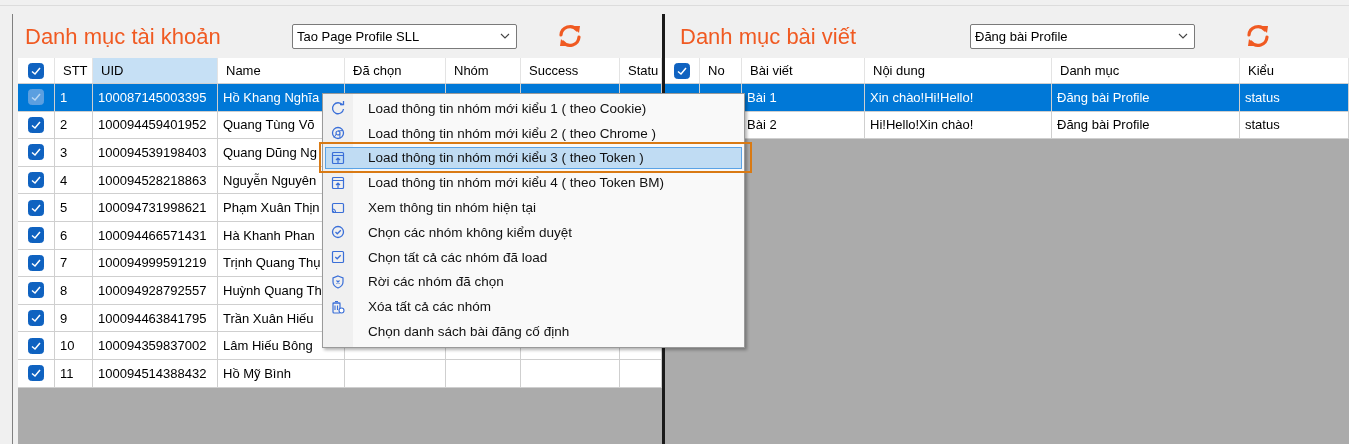 The height and width of the screenshot is (444, 1349). Describe the element at coordinates (155, 291) in the screenshot. I see `table-cell: 100094928792557` at that location.